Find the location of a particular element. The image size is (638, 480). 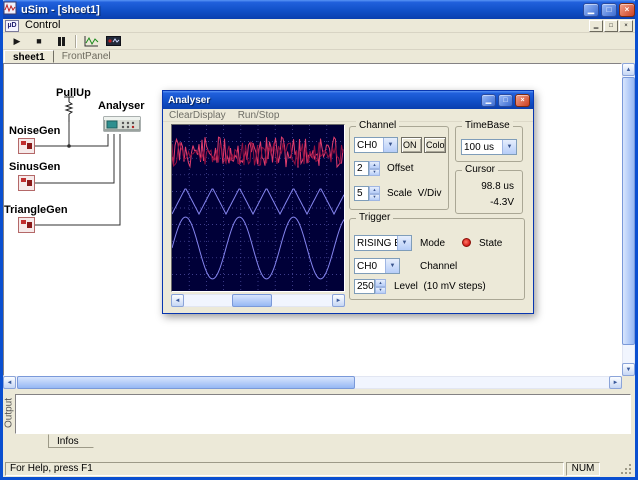

analyser-minimize-button: ▁ is located at coordinates (488, 100).